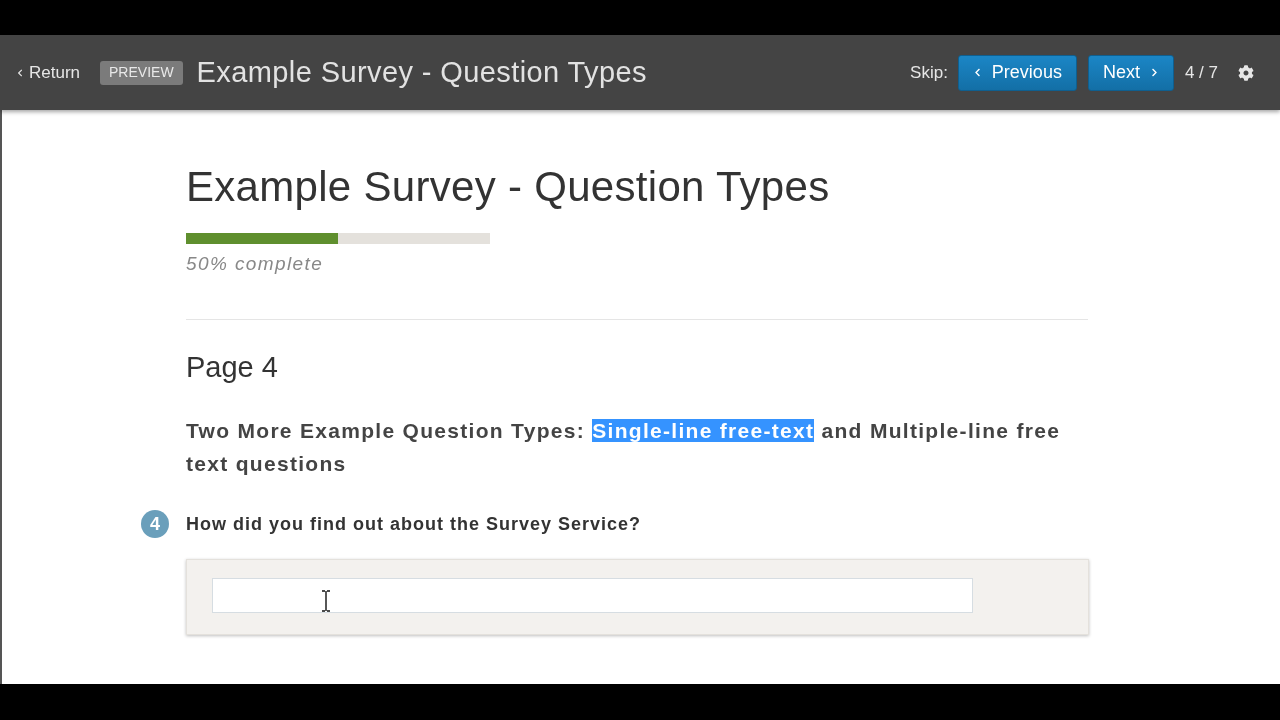  What do you see at coordinates (255, 264) in the screenshot?
I see `progress-label: 50% complete` at bounding box center [255, 264].